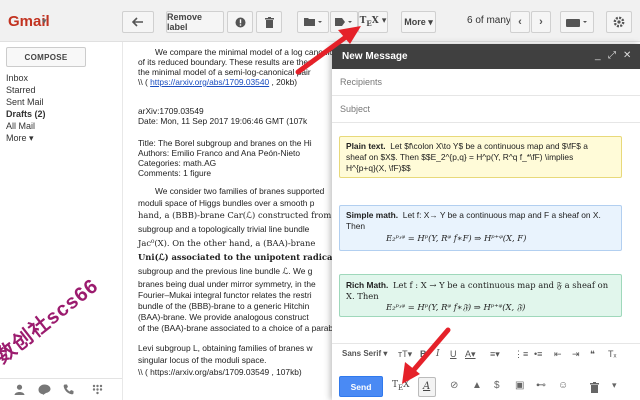  Describe the element at coordinates (355, 109) in the screenshot. I see `subject-field: Subject` at that location.